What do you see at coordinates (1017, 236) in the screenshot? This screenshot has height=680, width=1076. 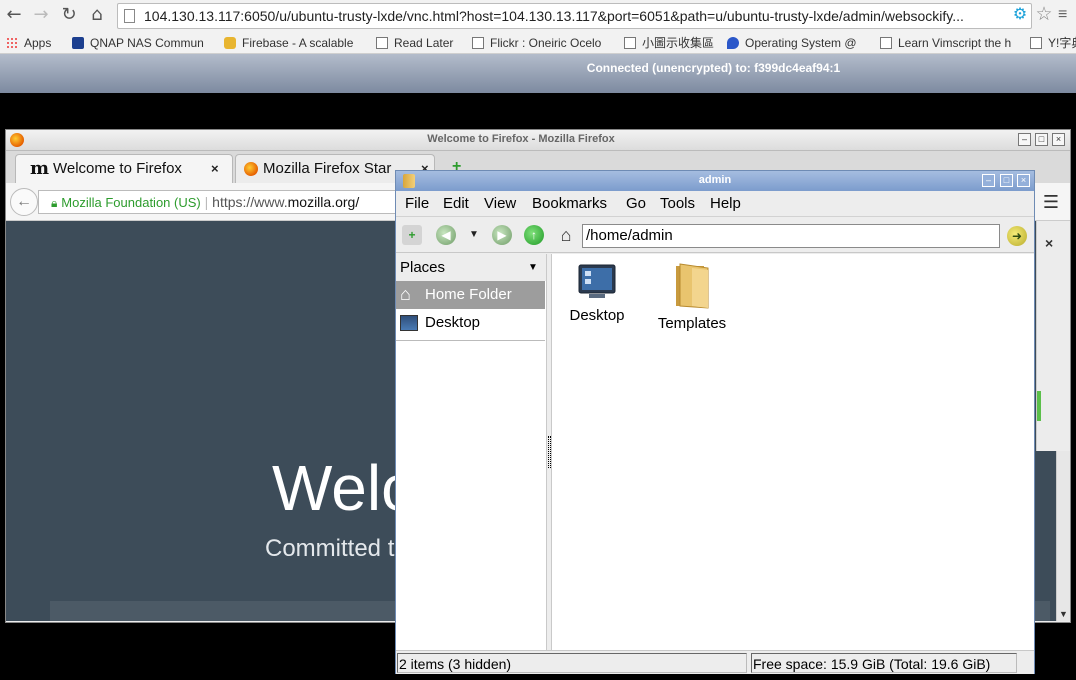 I see `go-arrow-icon: ➜` at bounding box center [1017, 236].